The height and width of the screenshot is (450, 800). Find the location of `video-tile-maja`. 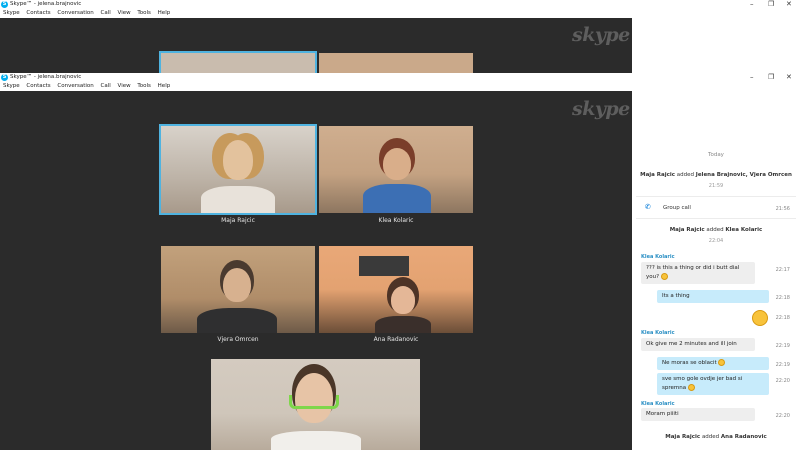

video-tile-maja is located at coordinates (238, 169).